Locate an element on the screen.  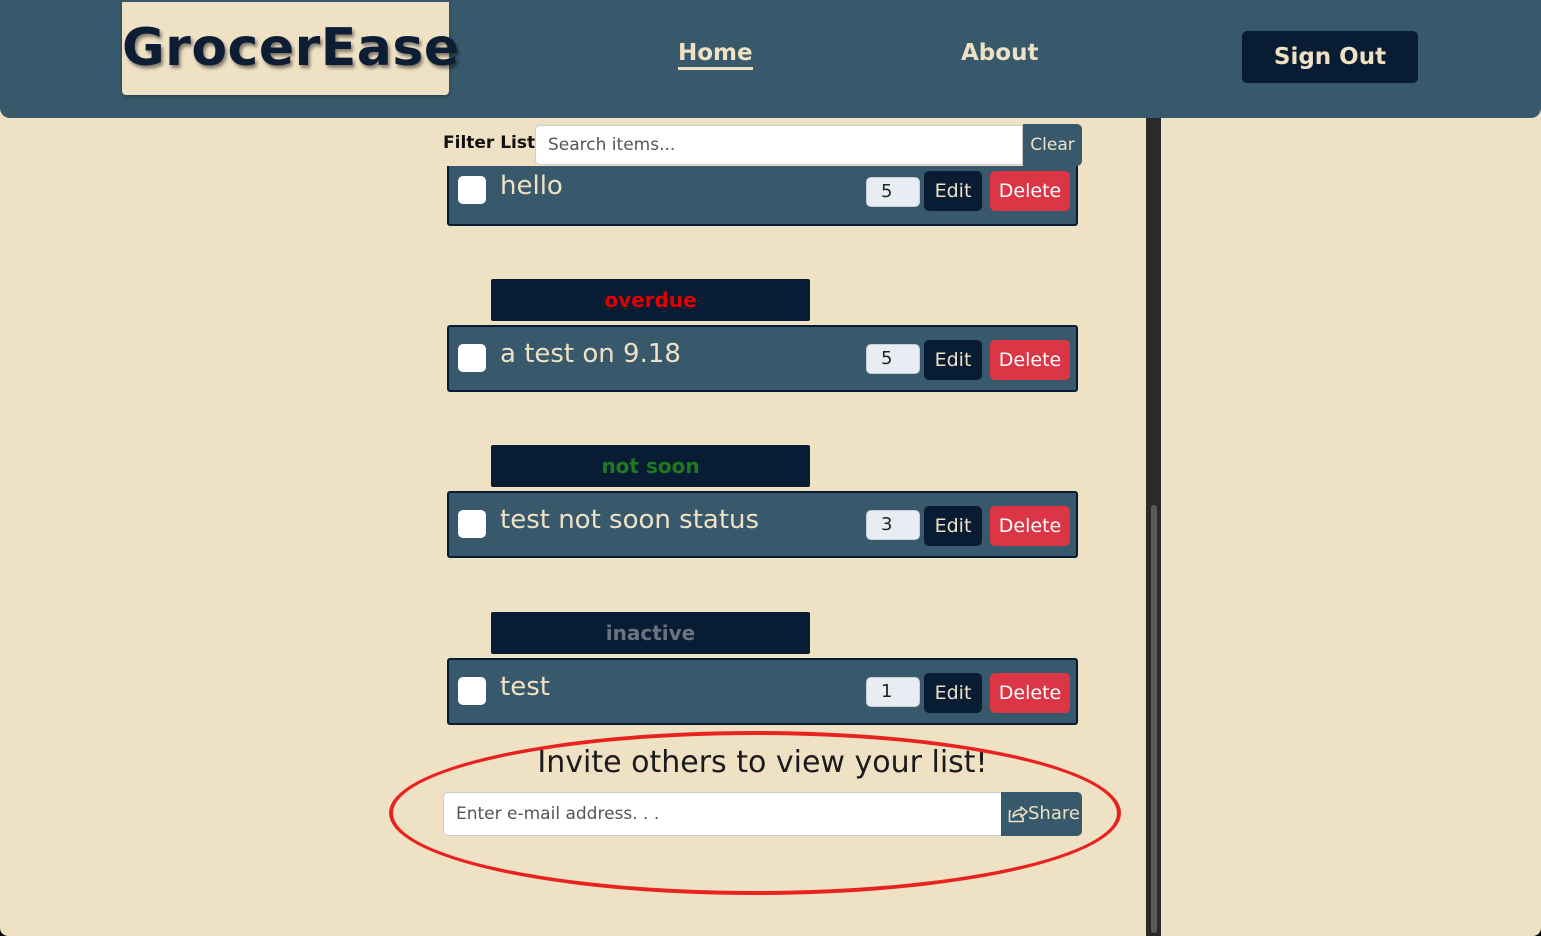
list-item: hello 5 Edit Delete is located at coordinates (762, 196).